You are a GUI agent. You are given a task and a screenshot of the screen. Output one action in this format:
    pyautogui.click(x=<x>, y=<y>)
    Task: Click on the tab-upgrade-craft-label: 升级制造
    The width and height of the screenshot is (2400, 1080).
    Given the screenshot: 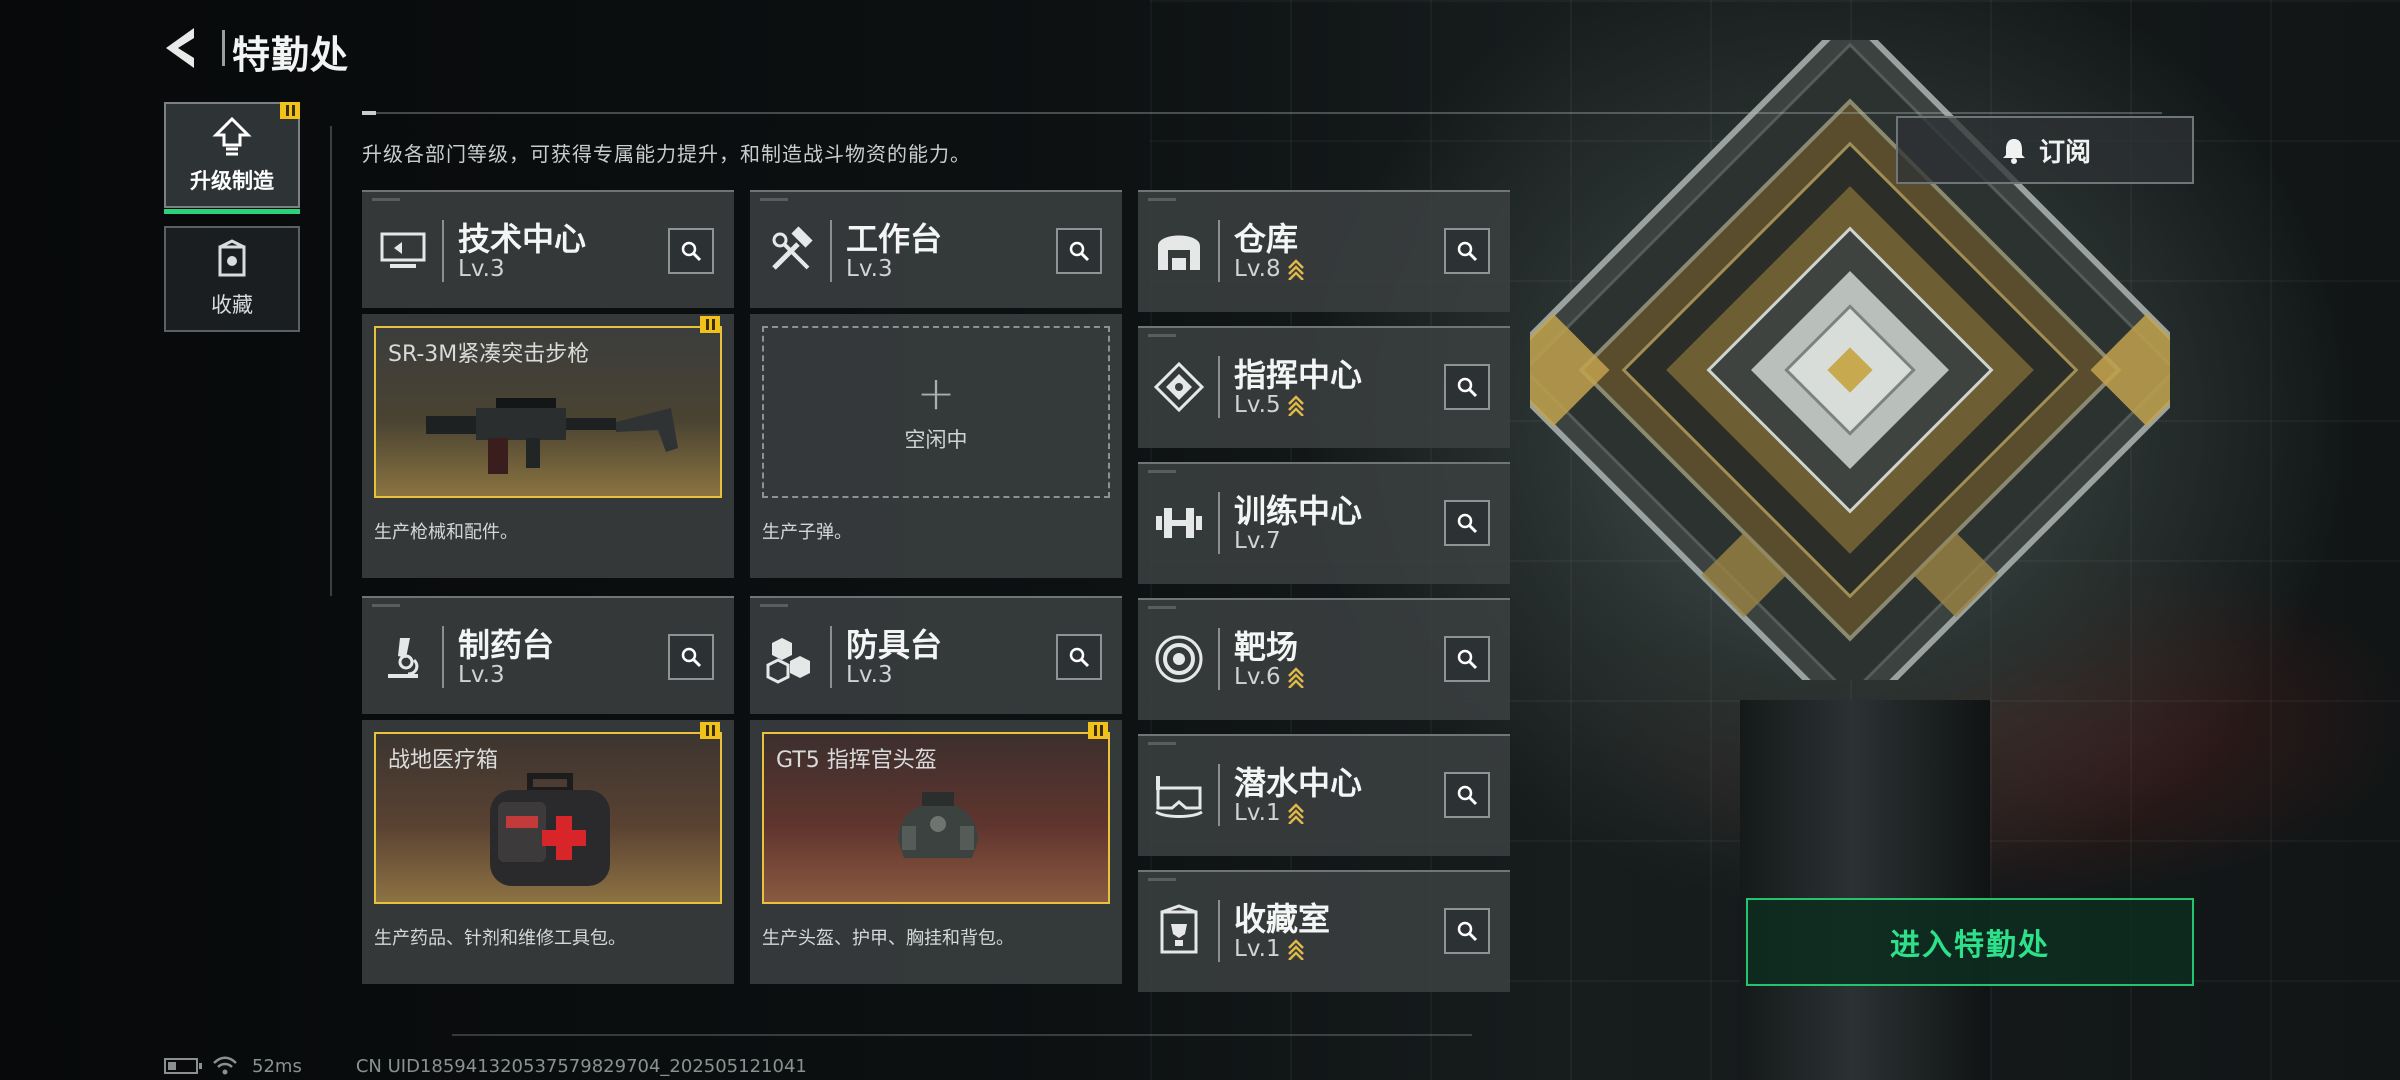 What is the action you would take?
    pyautogui.click(x=232, y=181)
    